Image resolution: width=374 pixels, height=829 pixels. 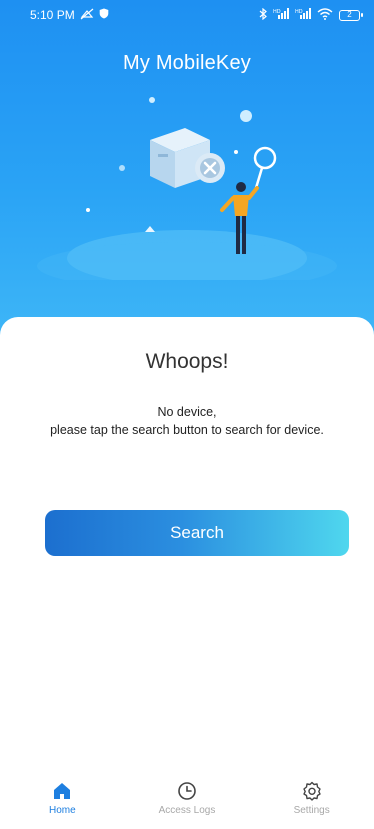 What do you see at coordinates (187, 63) in the screenshot?
I see `app-title: My MobileKey` at bounding box center [187, 63].